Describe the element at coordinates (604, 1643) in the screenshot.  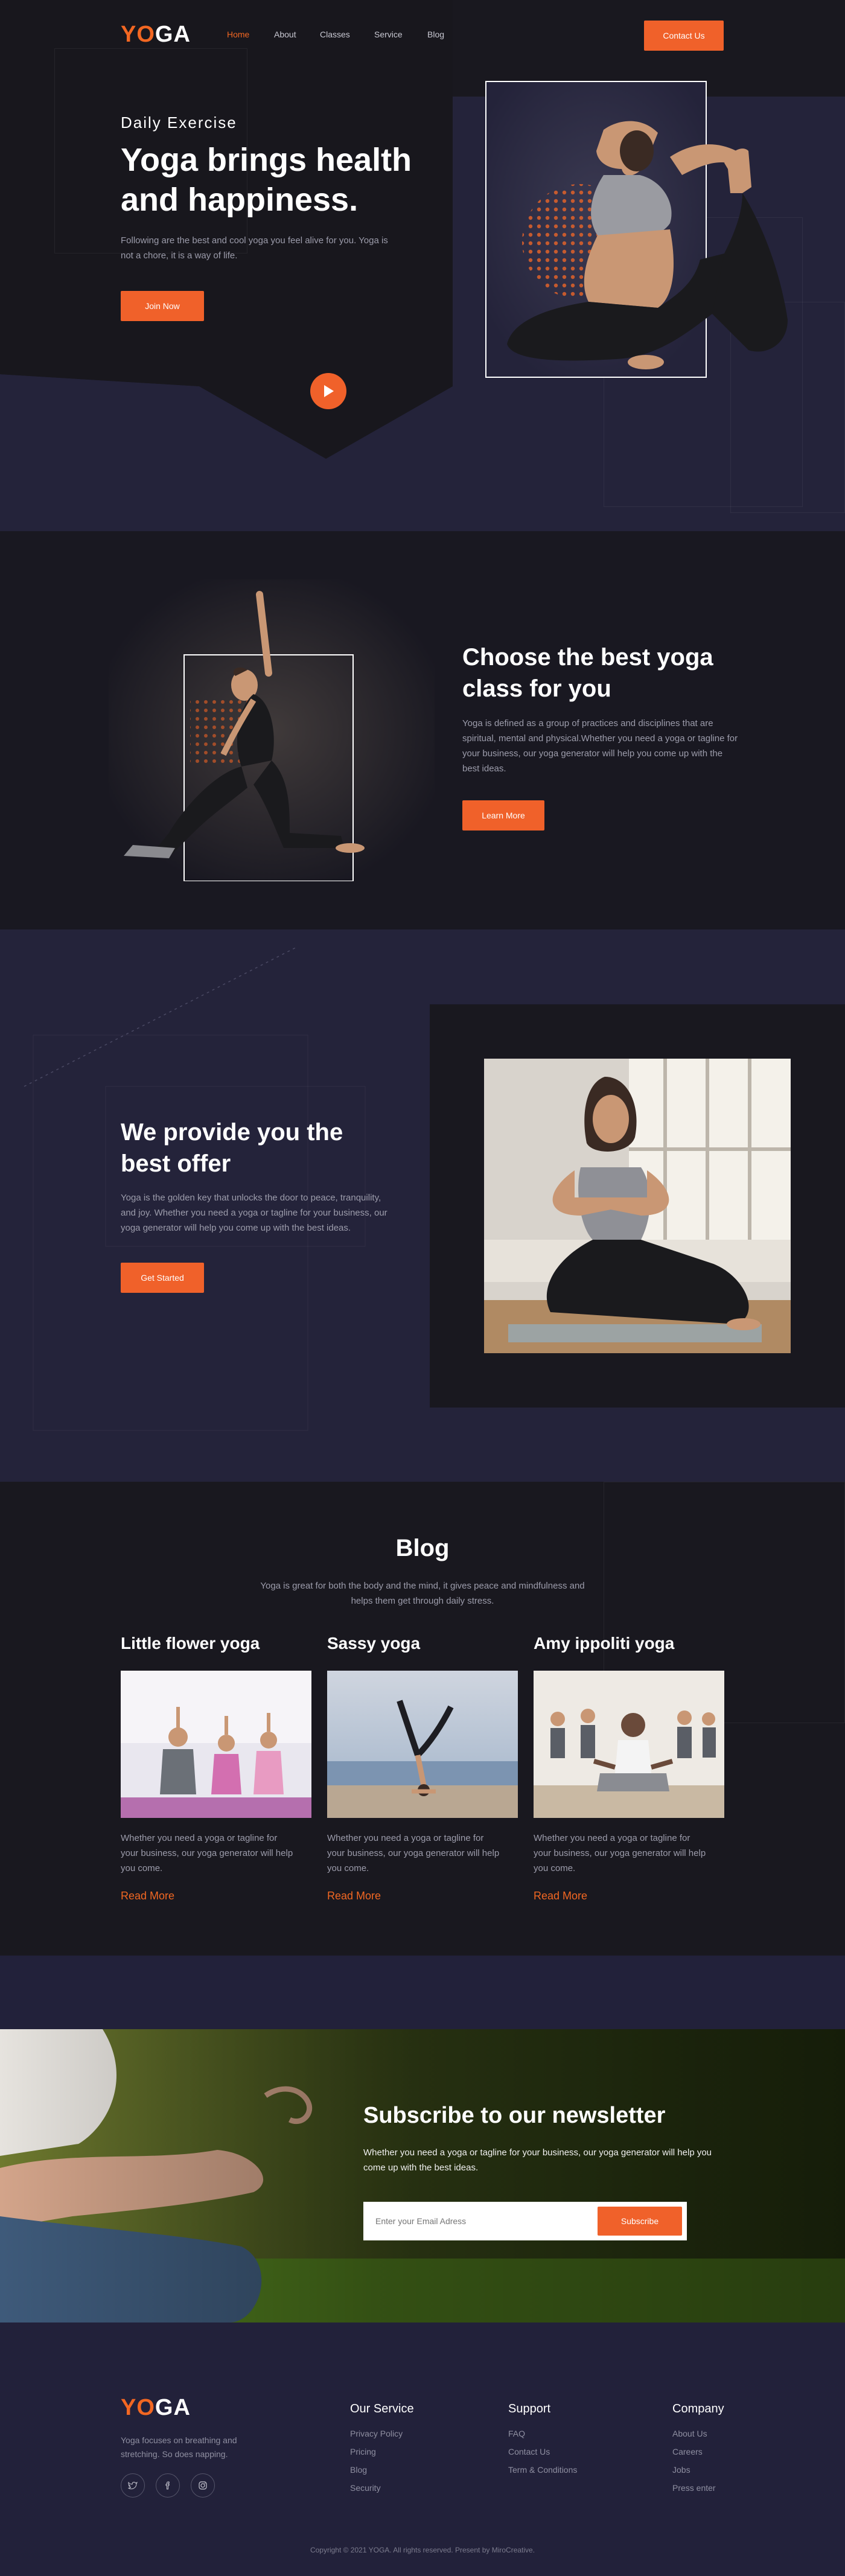
I see `blog-card-title: Amy ippoliti yoga` at that location.